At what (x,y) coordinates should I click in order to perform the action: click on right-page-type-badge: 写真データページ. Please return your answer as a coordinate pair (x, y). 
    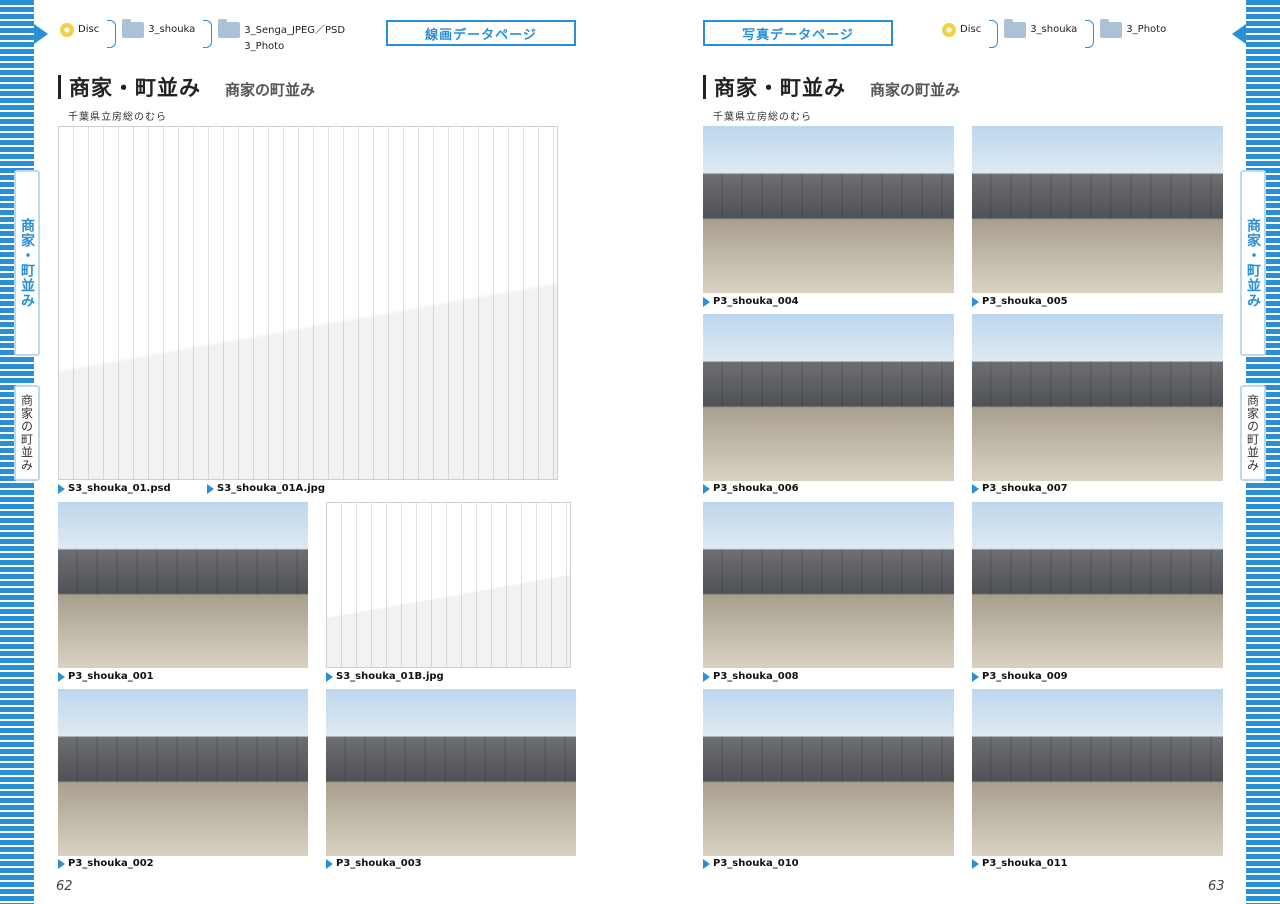
    Looking at the image, I should click on (798, 33).